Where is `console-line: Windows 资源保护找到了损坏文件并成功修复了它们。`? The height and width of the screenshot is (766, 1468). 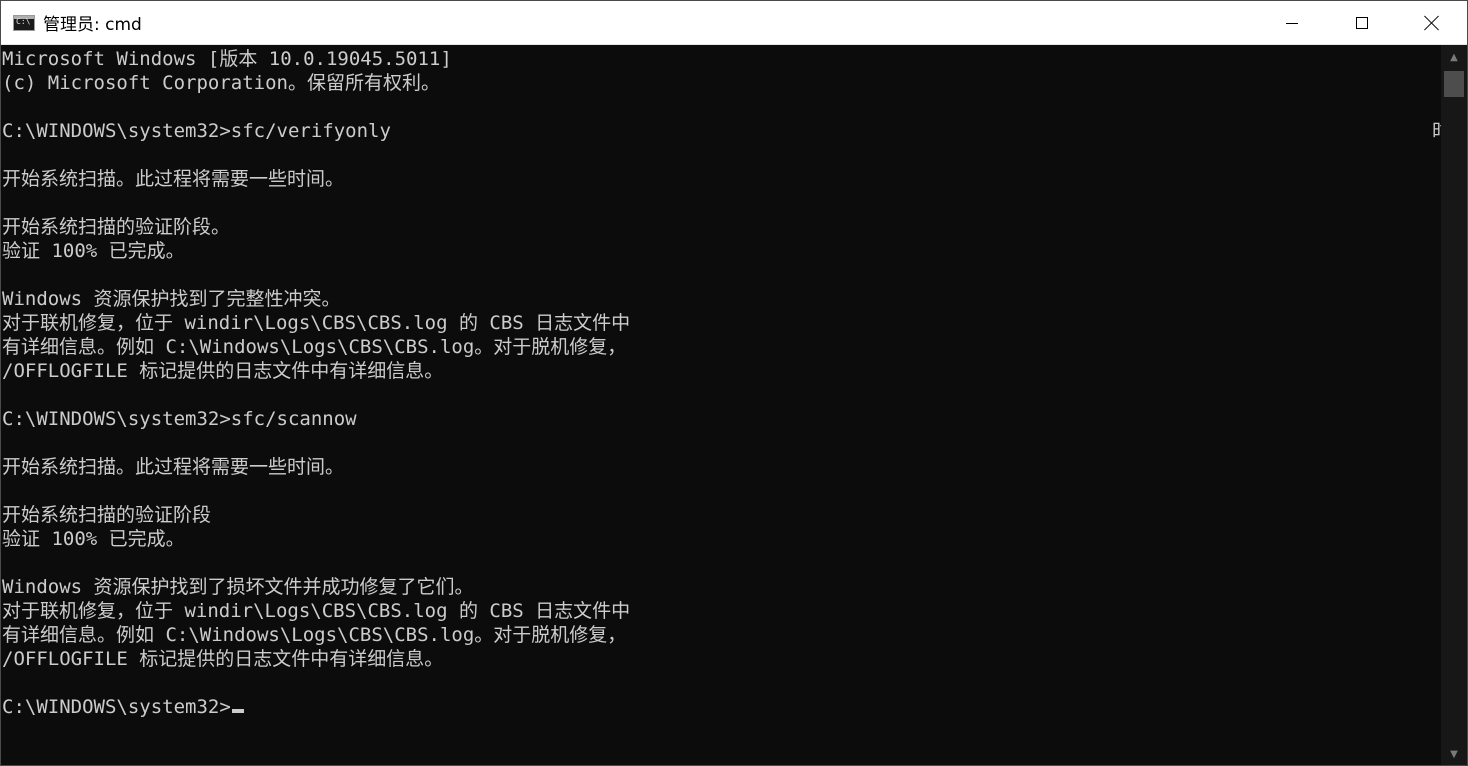 console-line: Windows 资源保护找到了损坏文件并成功修复了它们。 is located at coordinates (238, 587).